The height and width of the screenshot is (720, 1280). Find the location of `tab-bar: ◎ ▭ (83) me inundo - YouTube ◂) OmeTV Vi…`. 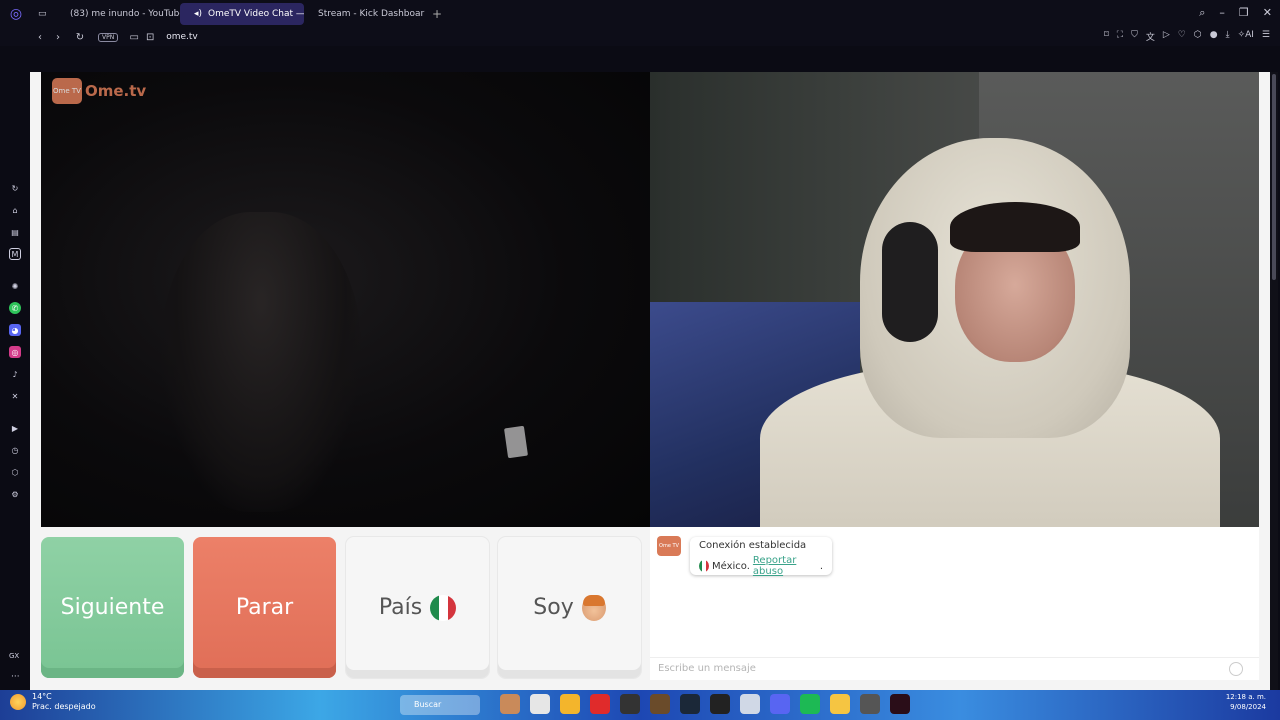

tab-bar: ◎ ▭ (83) me inundo - YouTube ◂) OmeTV Vi… is located at coordinates (640, 14).